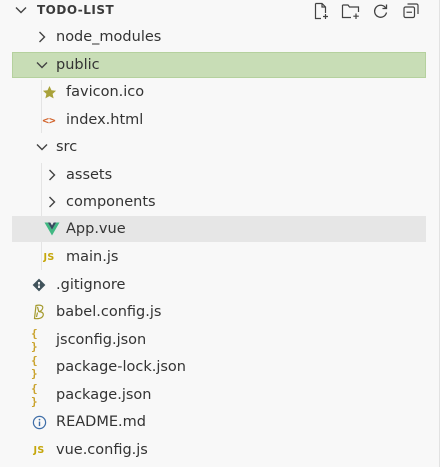  Describe the element at coordinates (101, 340) in the screenshot. I see `tree-item-label: jsconfig.json` at that location.